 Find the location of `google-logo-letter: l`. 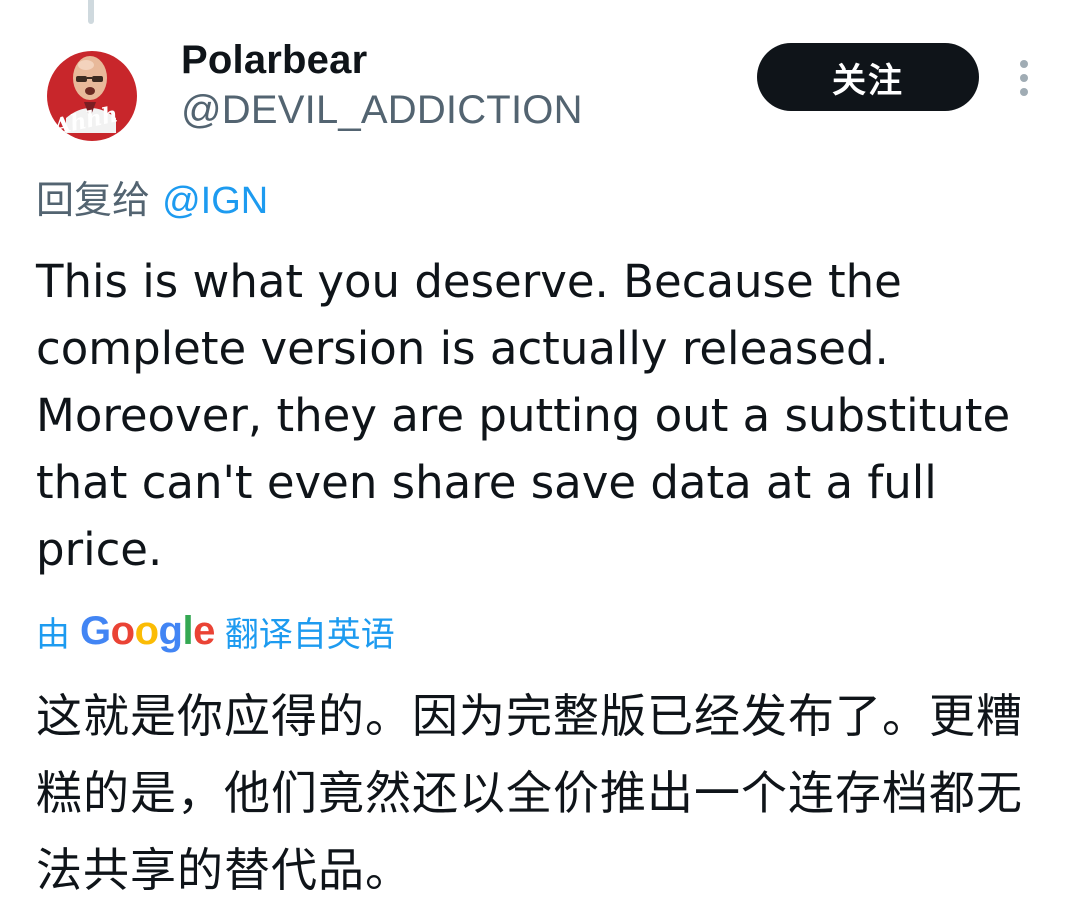

google-logo-letter: l is located at coordinates (188, 630).